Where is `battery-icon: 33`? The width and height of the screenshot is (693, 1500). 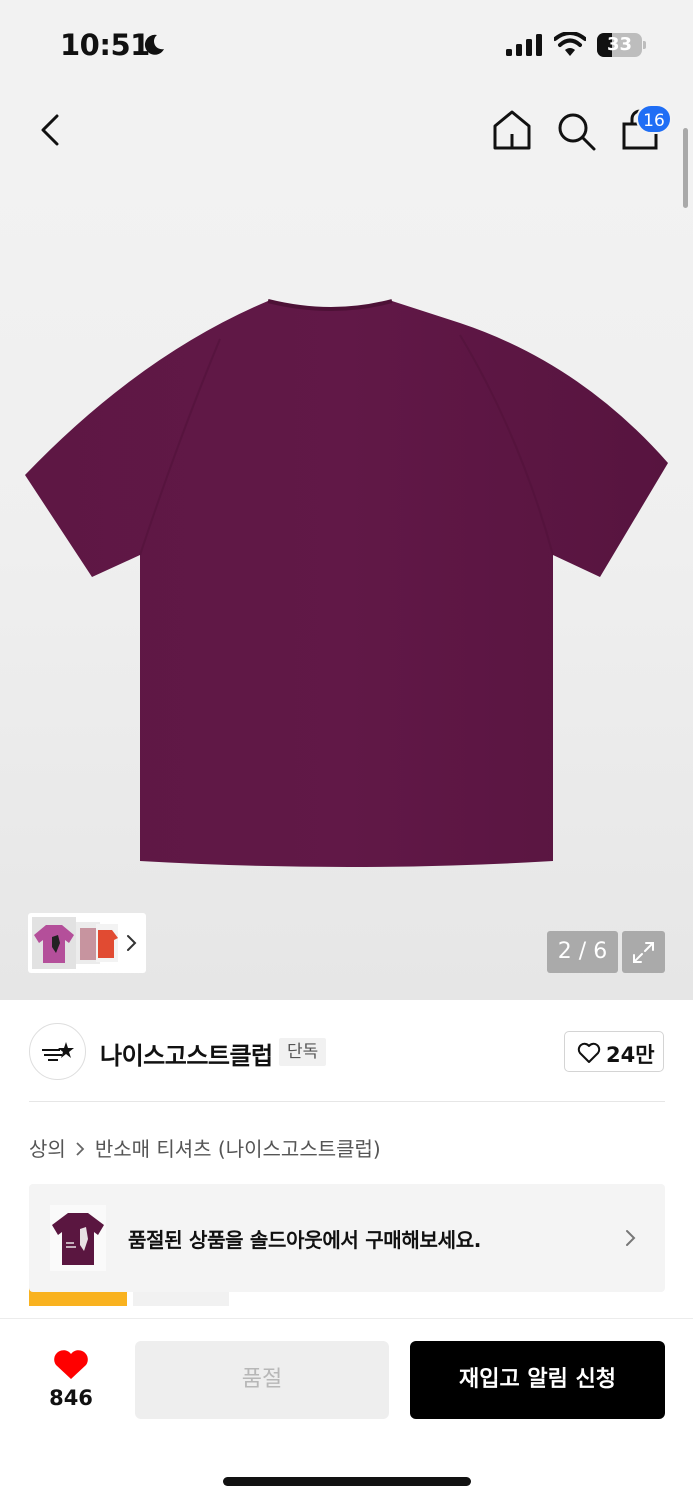
battery-icon: 33 is located at coordinates (622, 45).